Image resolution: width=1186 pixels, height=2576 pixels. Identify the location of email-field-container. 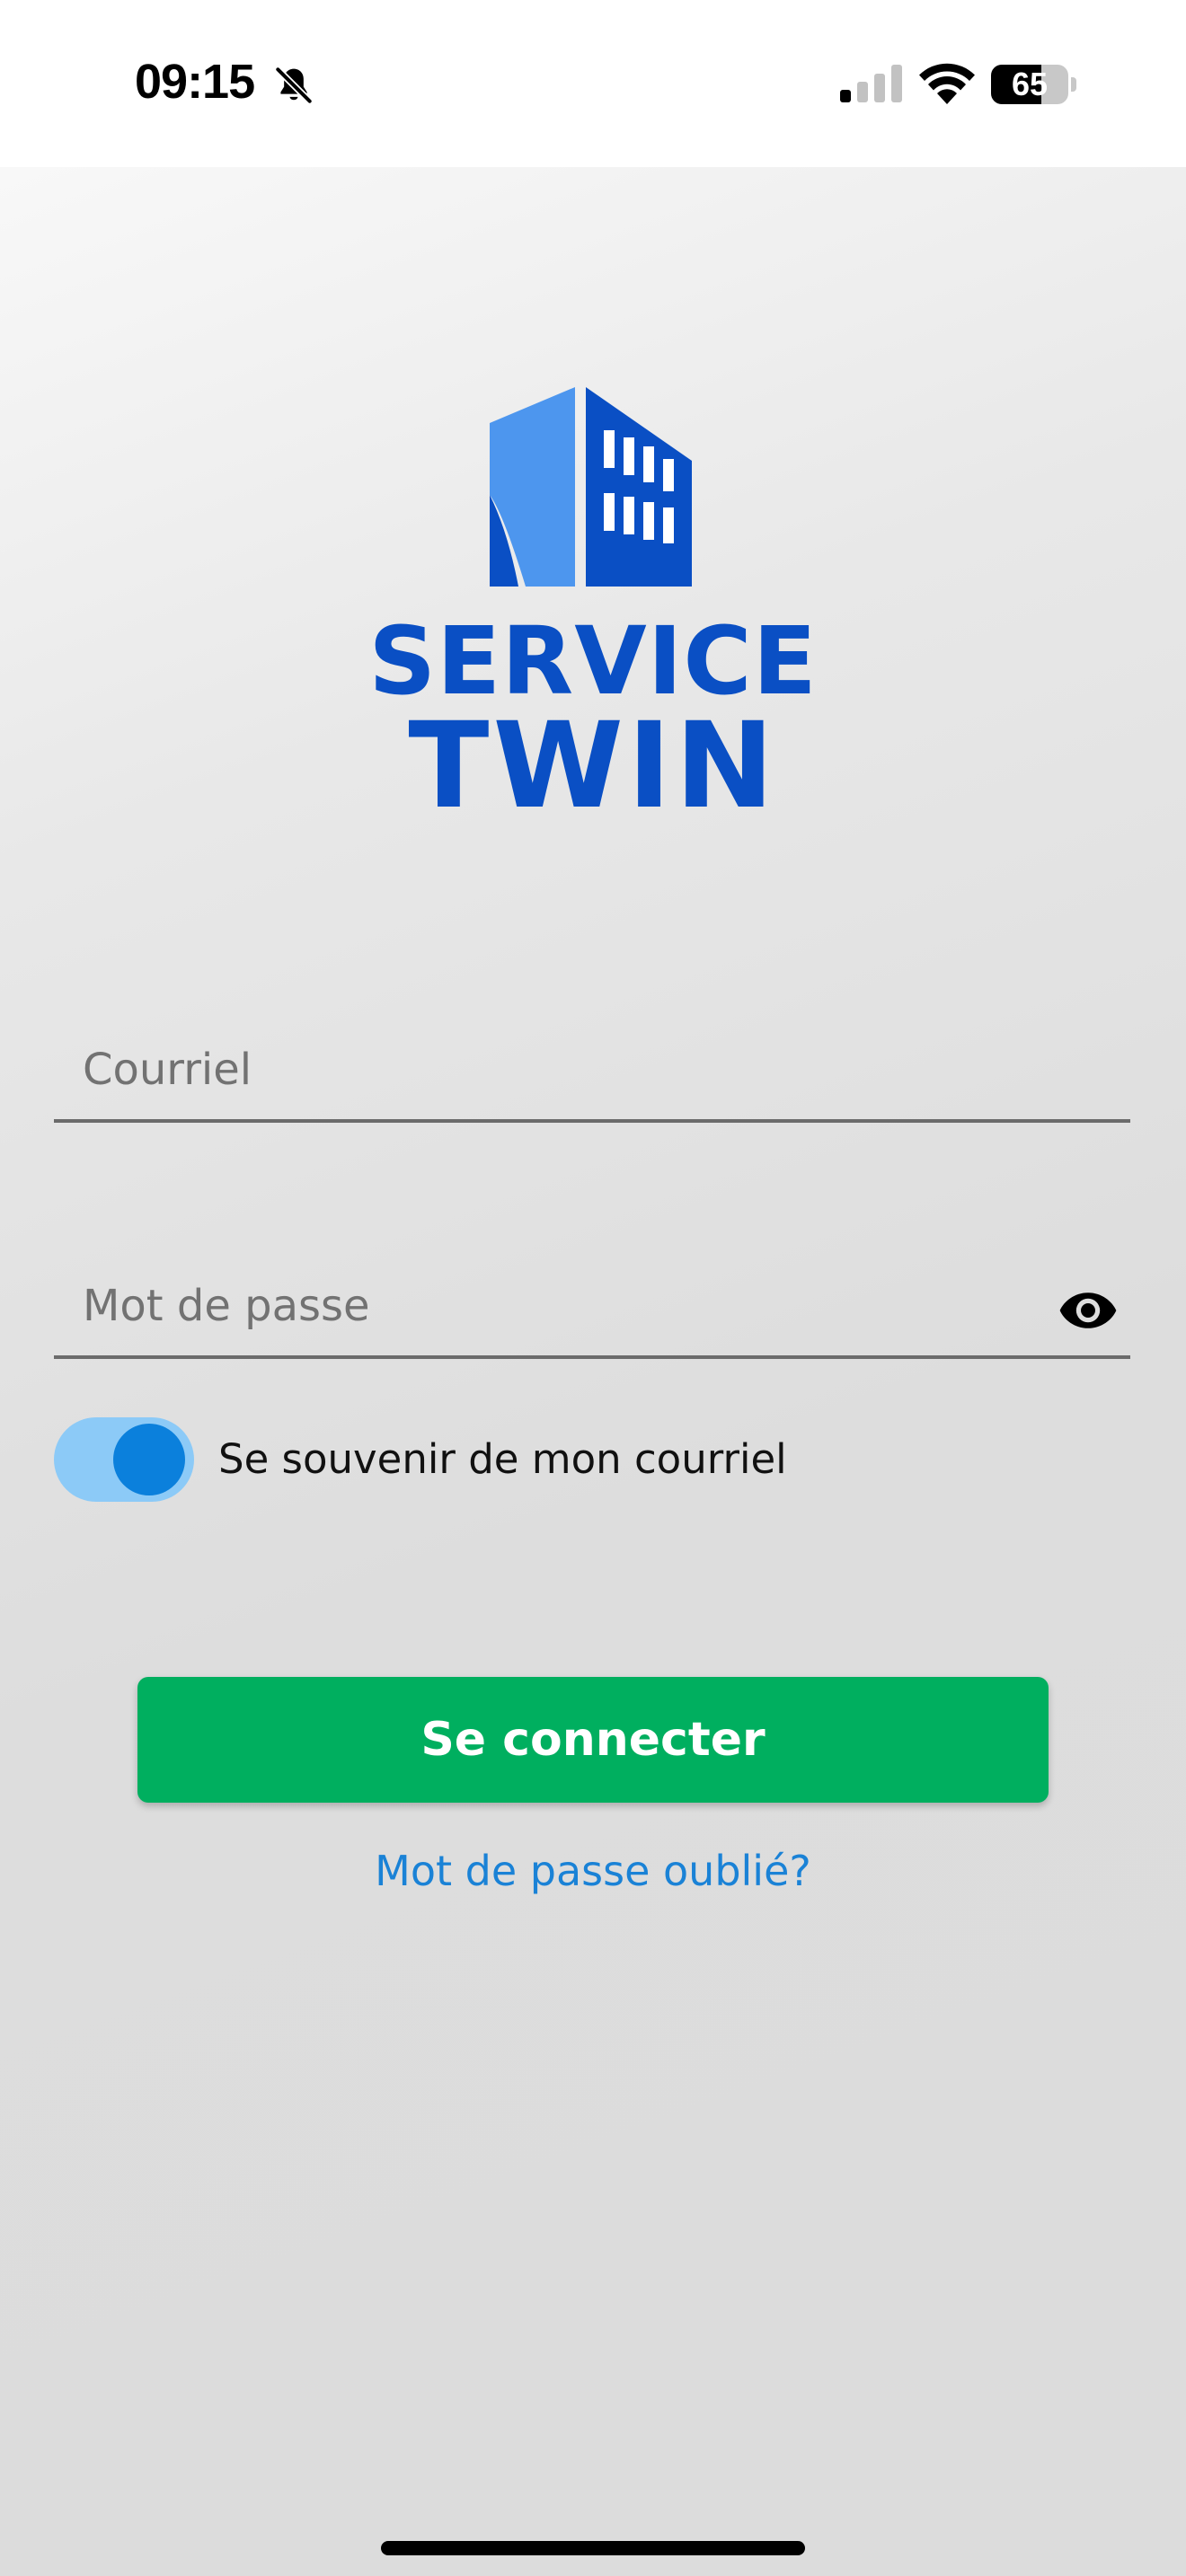
(592, 1058).